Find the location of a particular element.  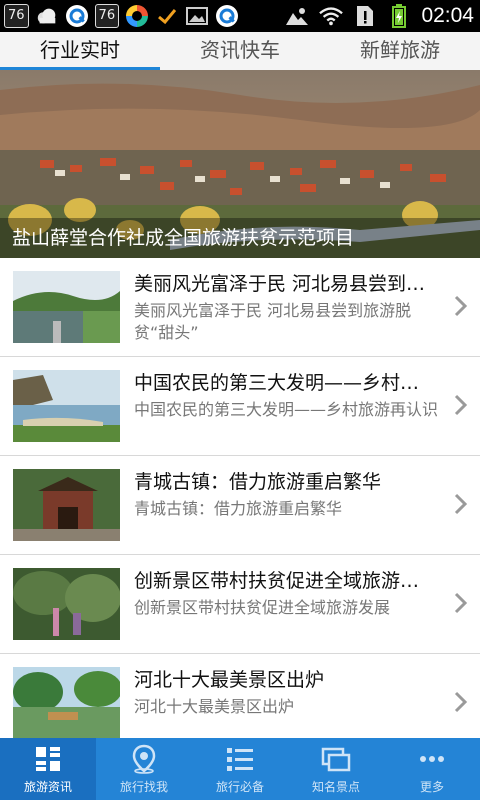

article-summary: 中国农民的第三大发明——乡村旅游再认识 is located at coordinates (286, 409).